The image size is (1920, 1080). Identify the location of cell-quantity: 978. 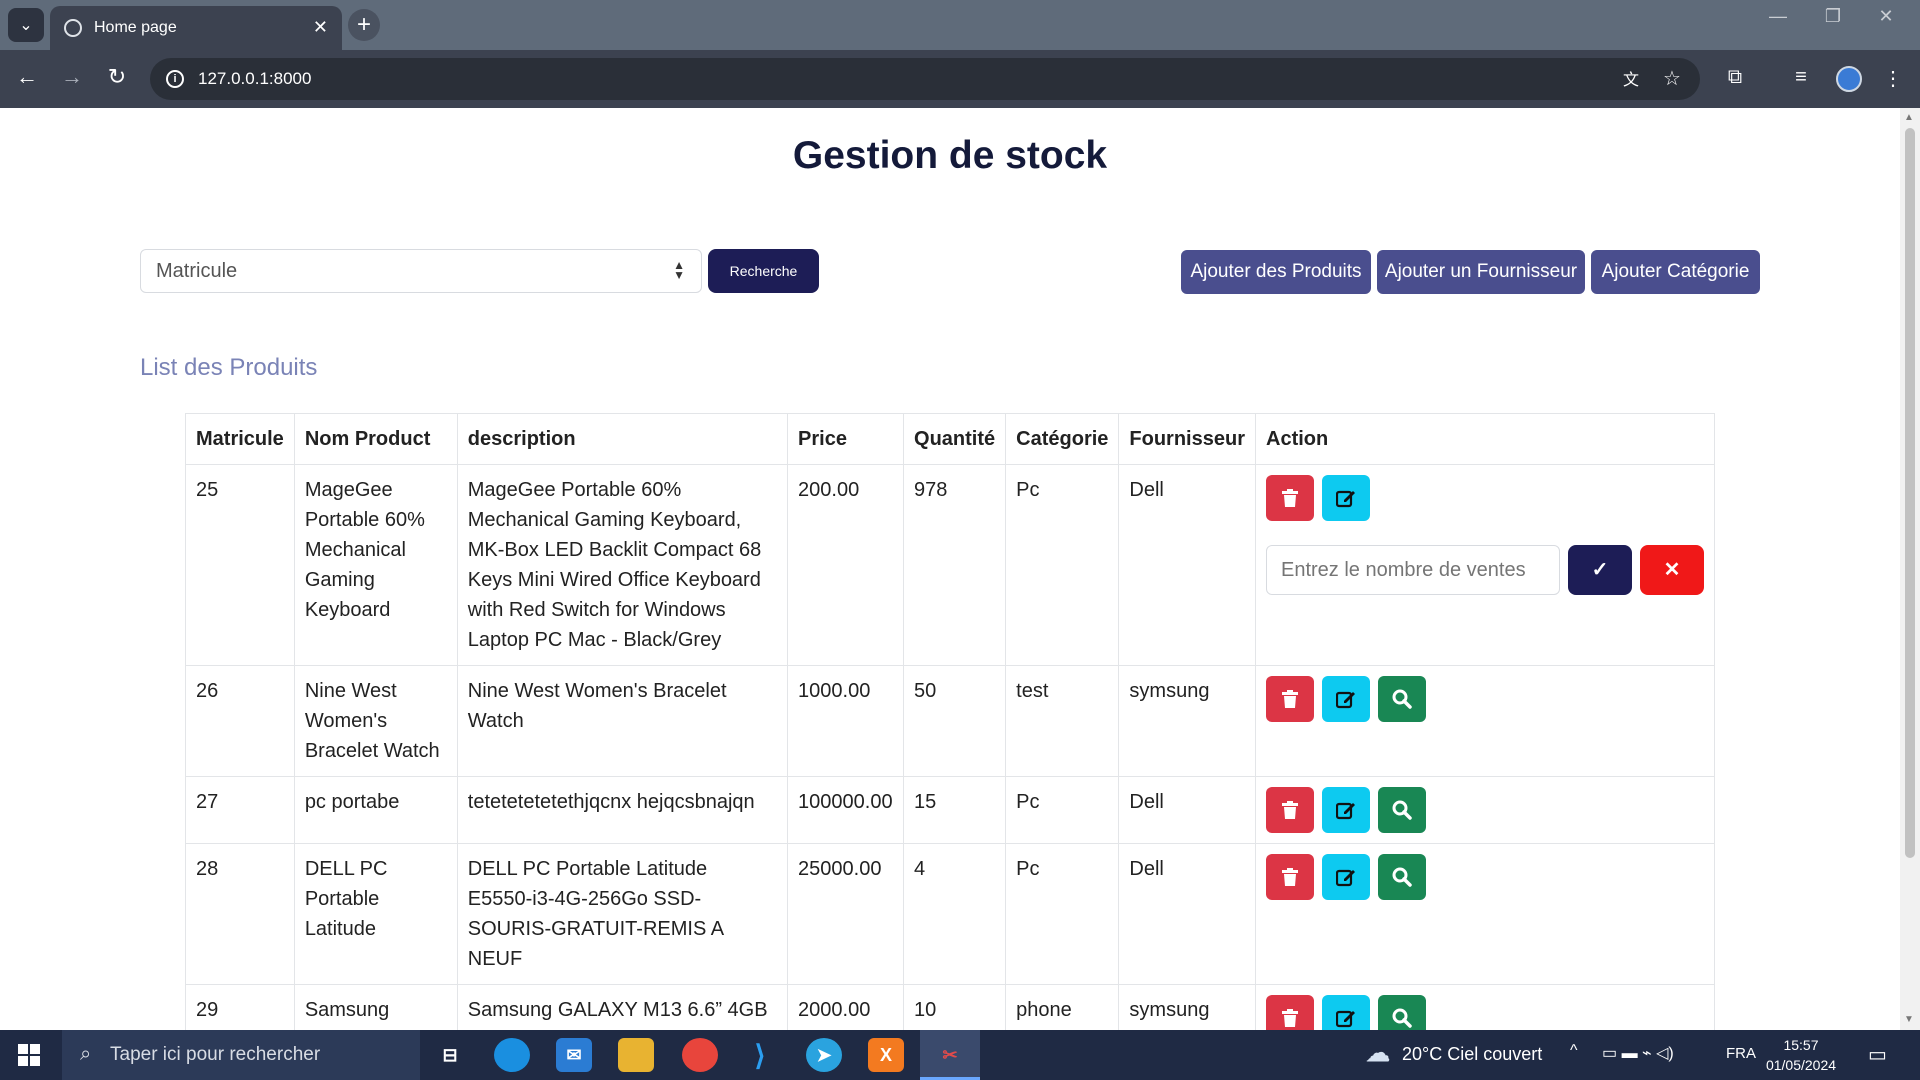
(955, 565).